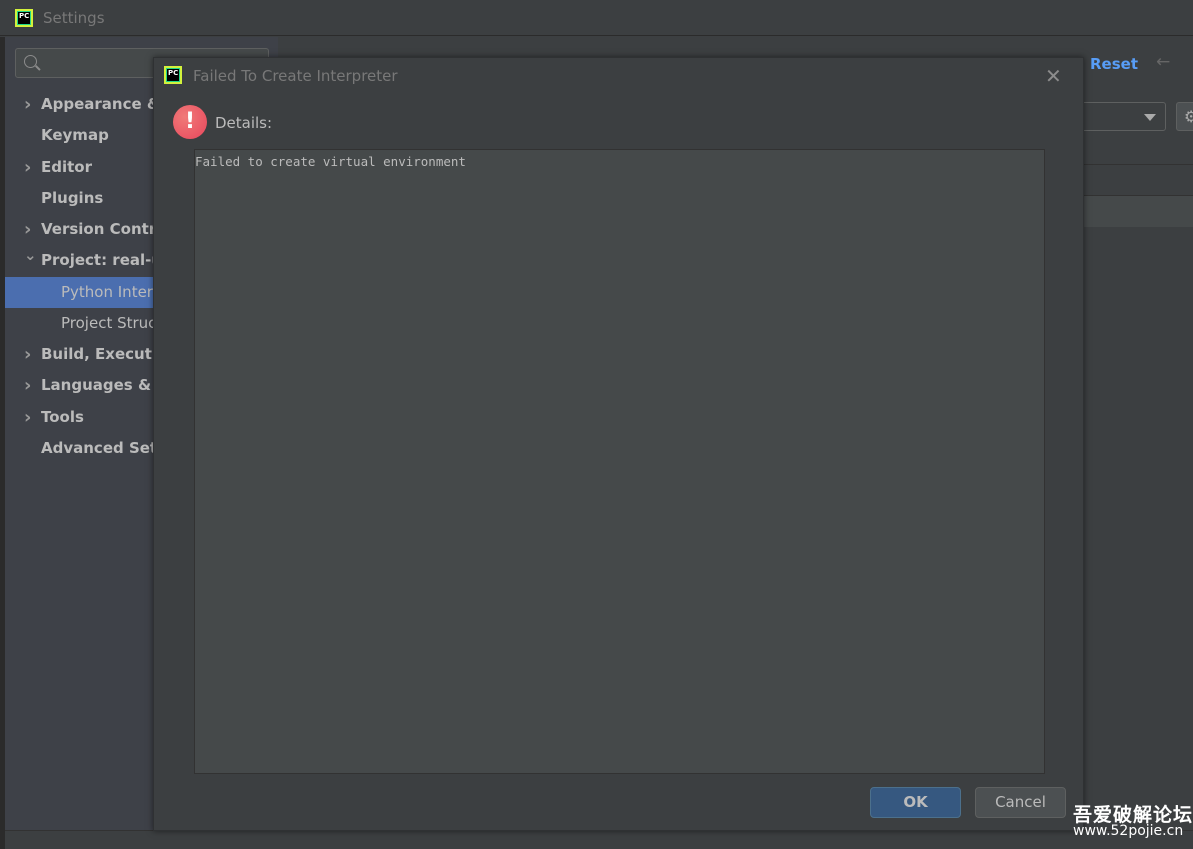 The height and width of the screenshot is (849, 1193). I want to click on sidebar-item-label: Tools, so click(62, 417).